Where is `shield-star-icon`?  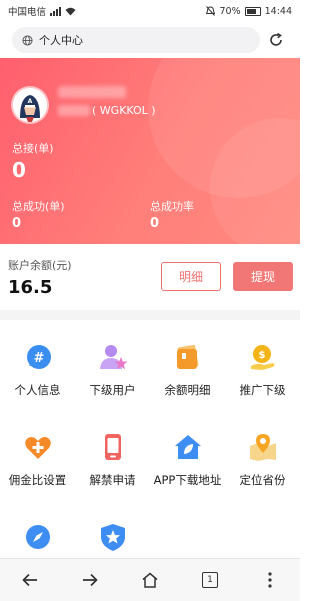
shield-star-icon is located at coordinates (112, 537).